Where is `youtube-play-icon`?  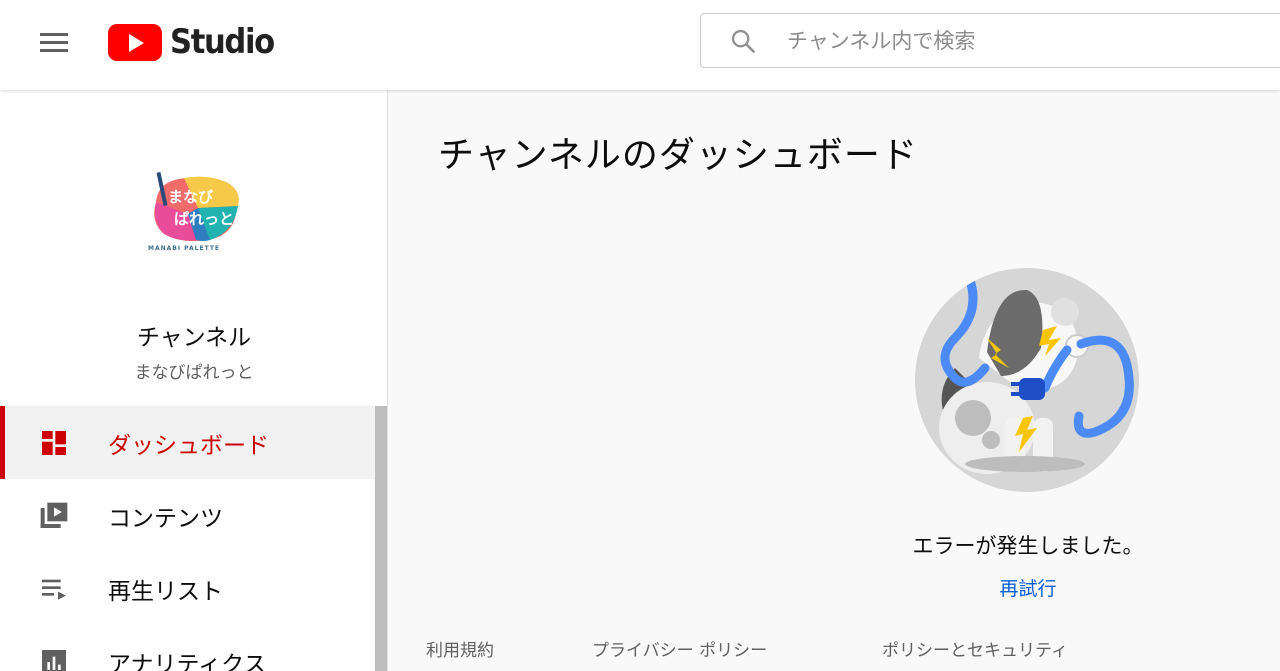
youtube-play-icon is located at coordinates (135, 42).